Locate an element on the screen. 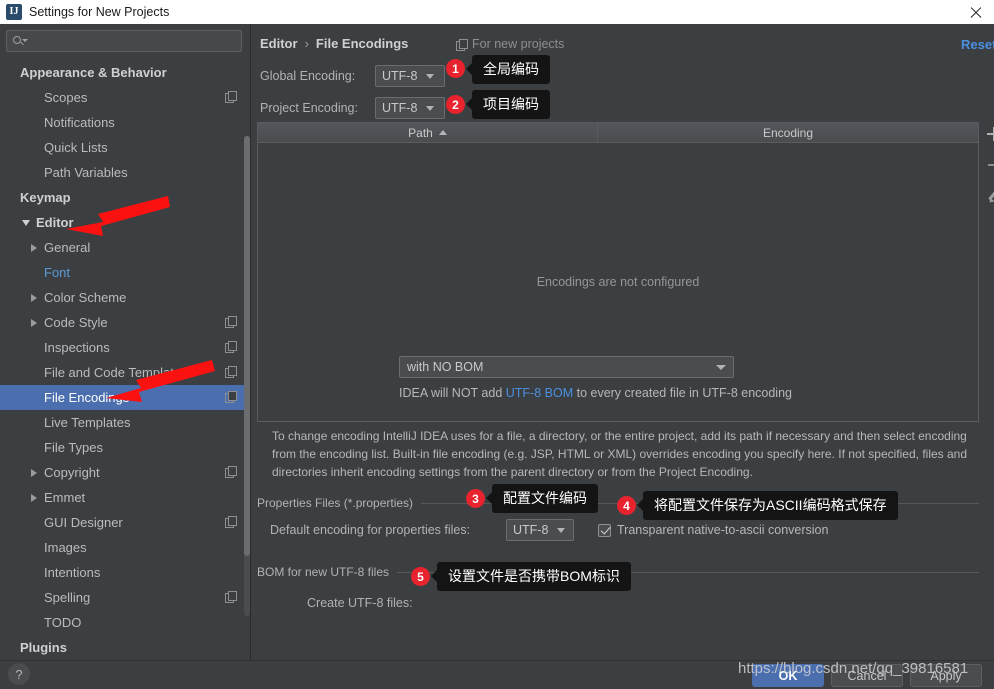 This screenshot has width=994, height=689. sidebar-item-inspections: Inspections is located at coordinates (125, 347).